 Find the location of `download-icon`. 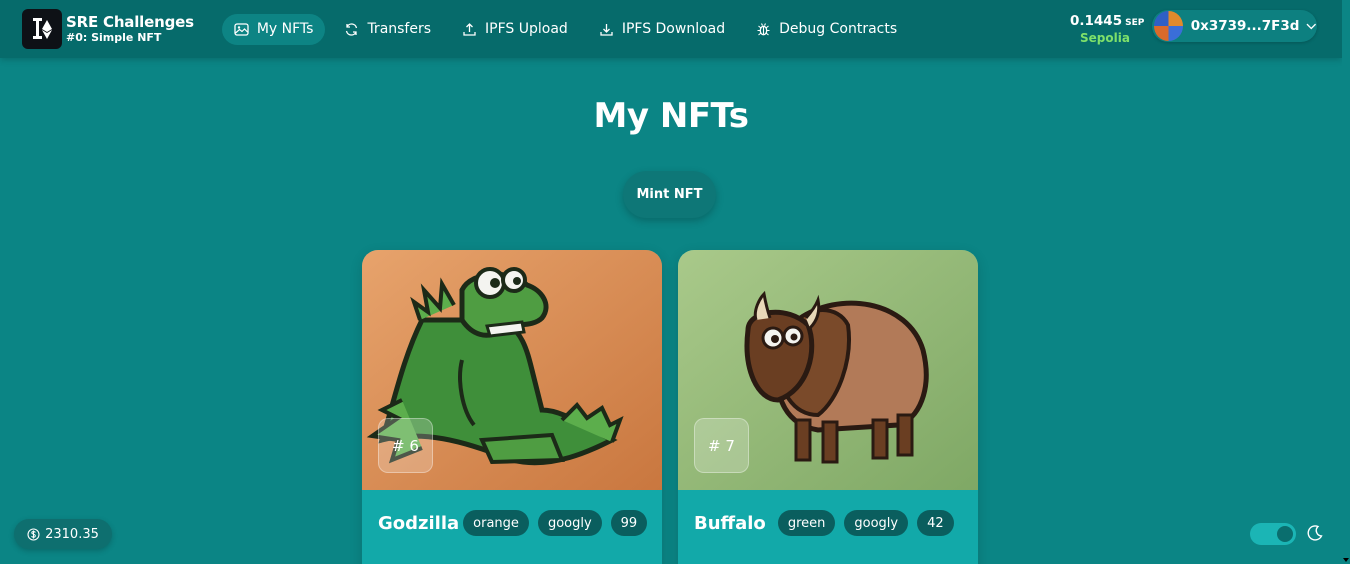

download-icon is located at coordinates (606, 29).